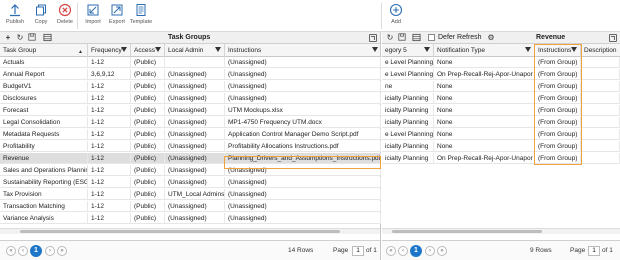 The width and height of the screenshot is (620, 260). What do you see at coordinates (93, 16) in the screenshot?
I see `import-button: Import` at bounding box center [93, 16].